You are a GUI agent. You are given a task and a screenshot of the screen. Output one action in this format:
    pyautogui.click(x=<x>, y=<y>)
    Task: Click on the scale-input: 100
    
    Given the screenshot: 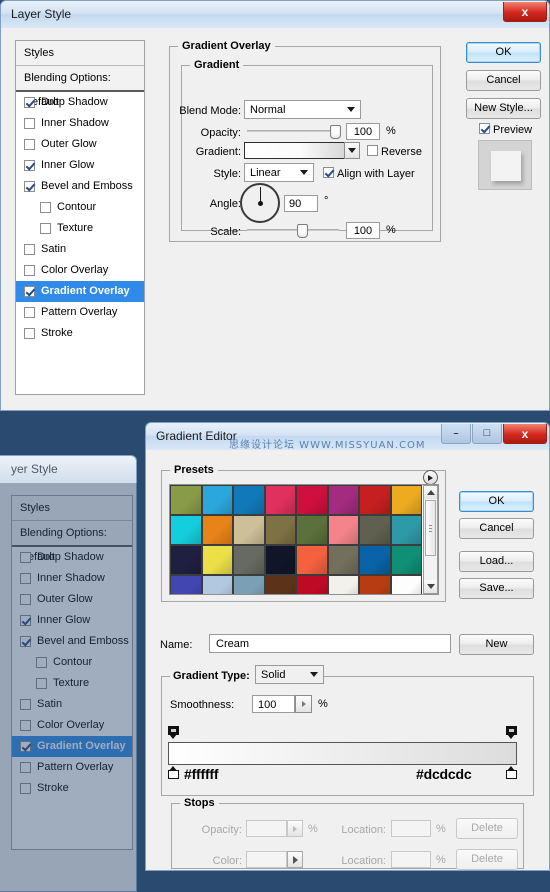 What is the action you would take?
    pyautogui.click(x=363, y=230)
    